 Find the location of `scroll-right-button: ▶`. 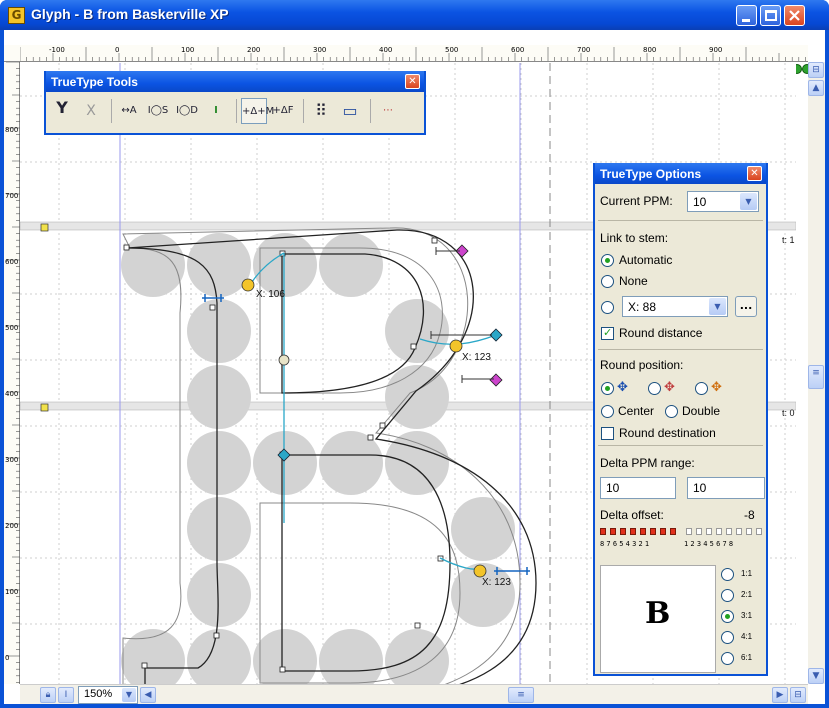

scroll-right-button: ▶ is located at coordinates (780, 695).